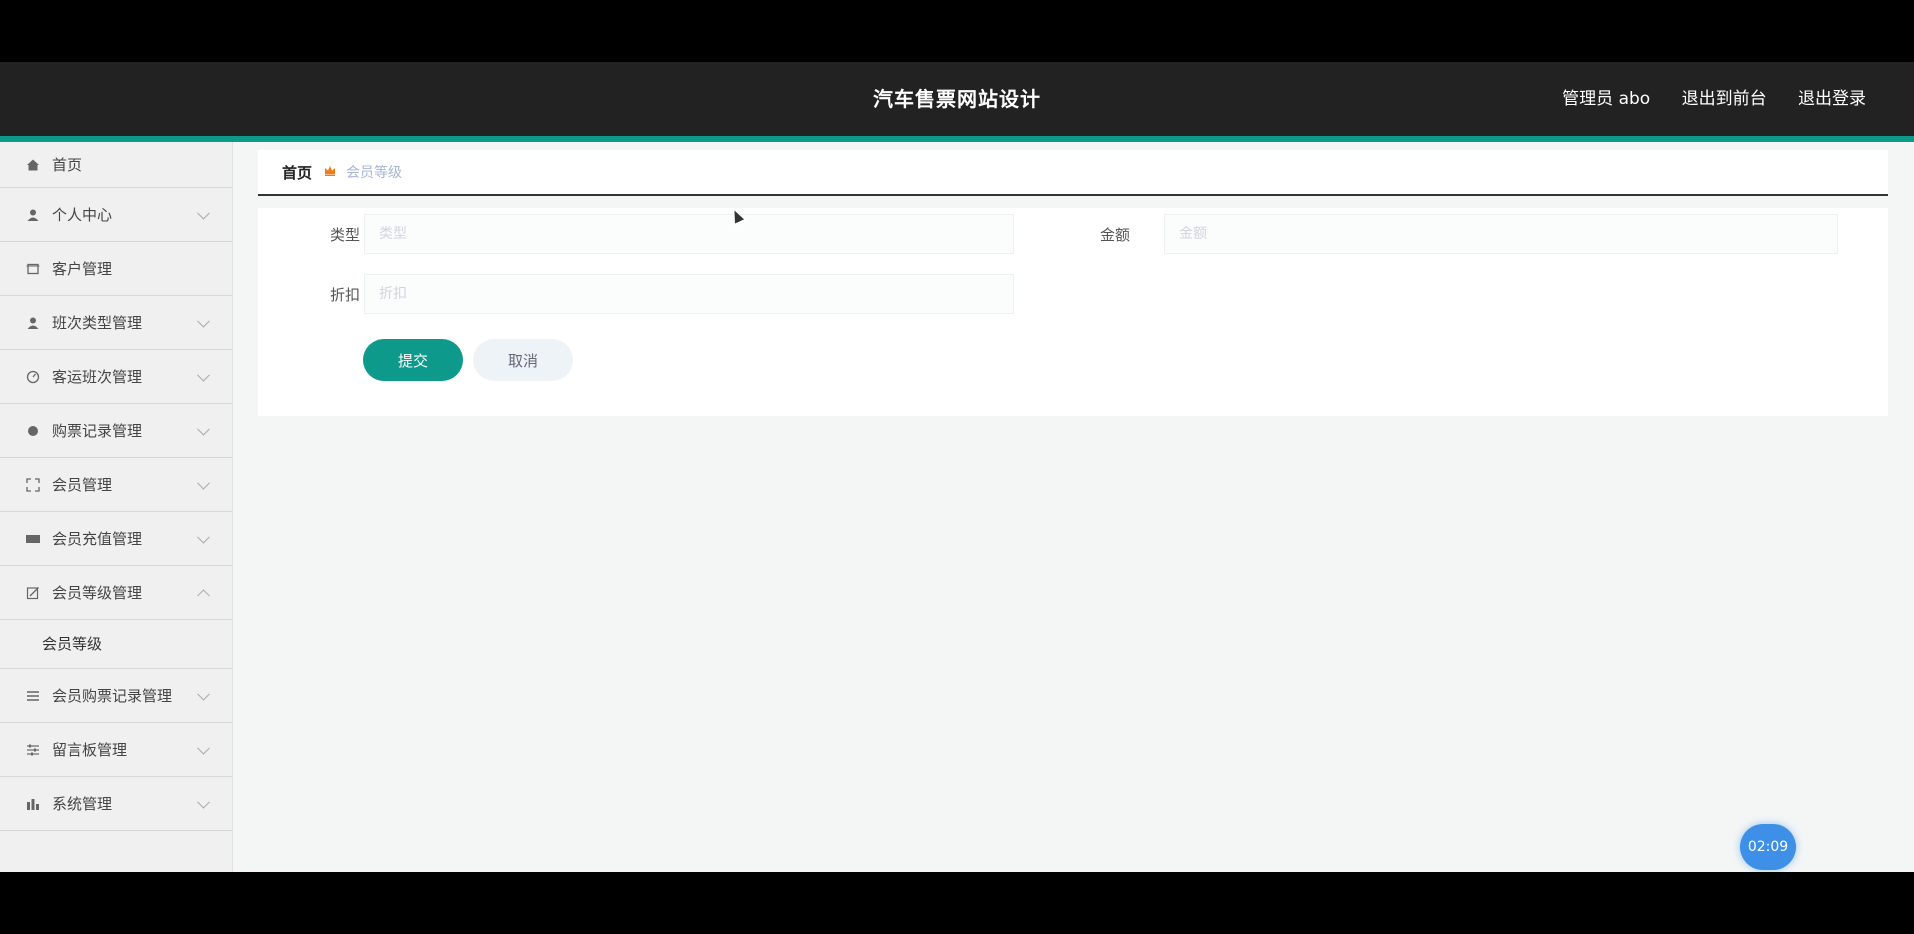  Describe the element at coordinates (97, 539) in the screenshot. I see `sidebar-item-label: 会员充值管理` at that location.